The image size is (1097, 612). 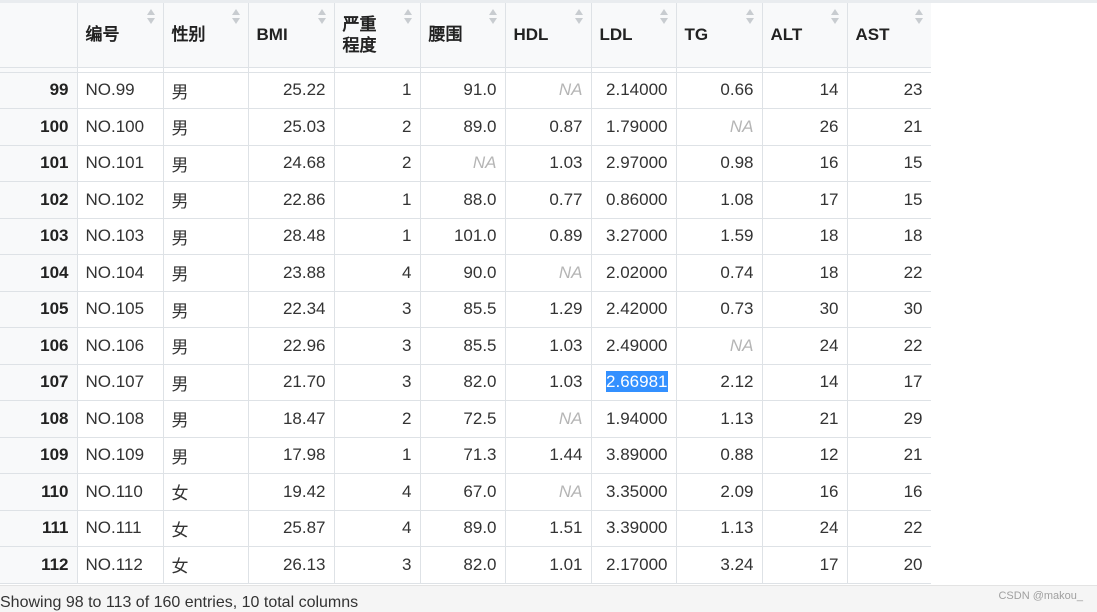 I want to click on column-header-tg: TG, so click(x=719, y=35).